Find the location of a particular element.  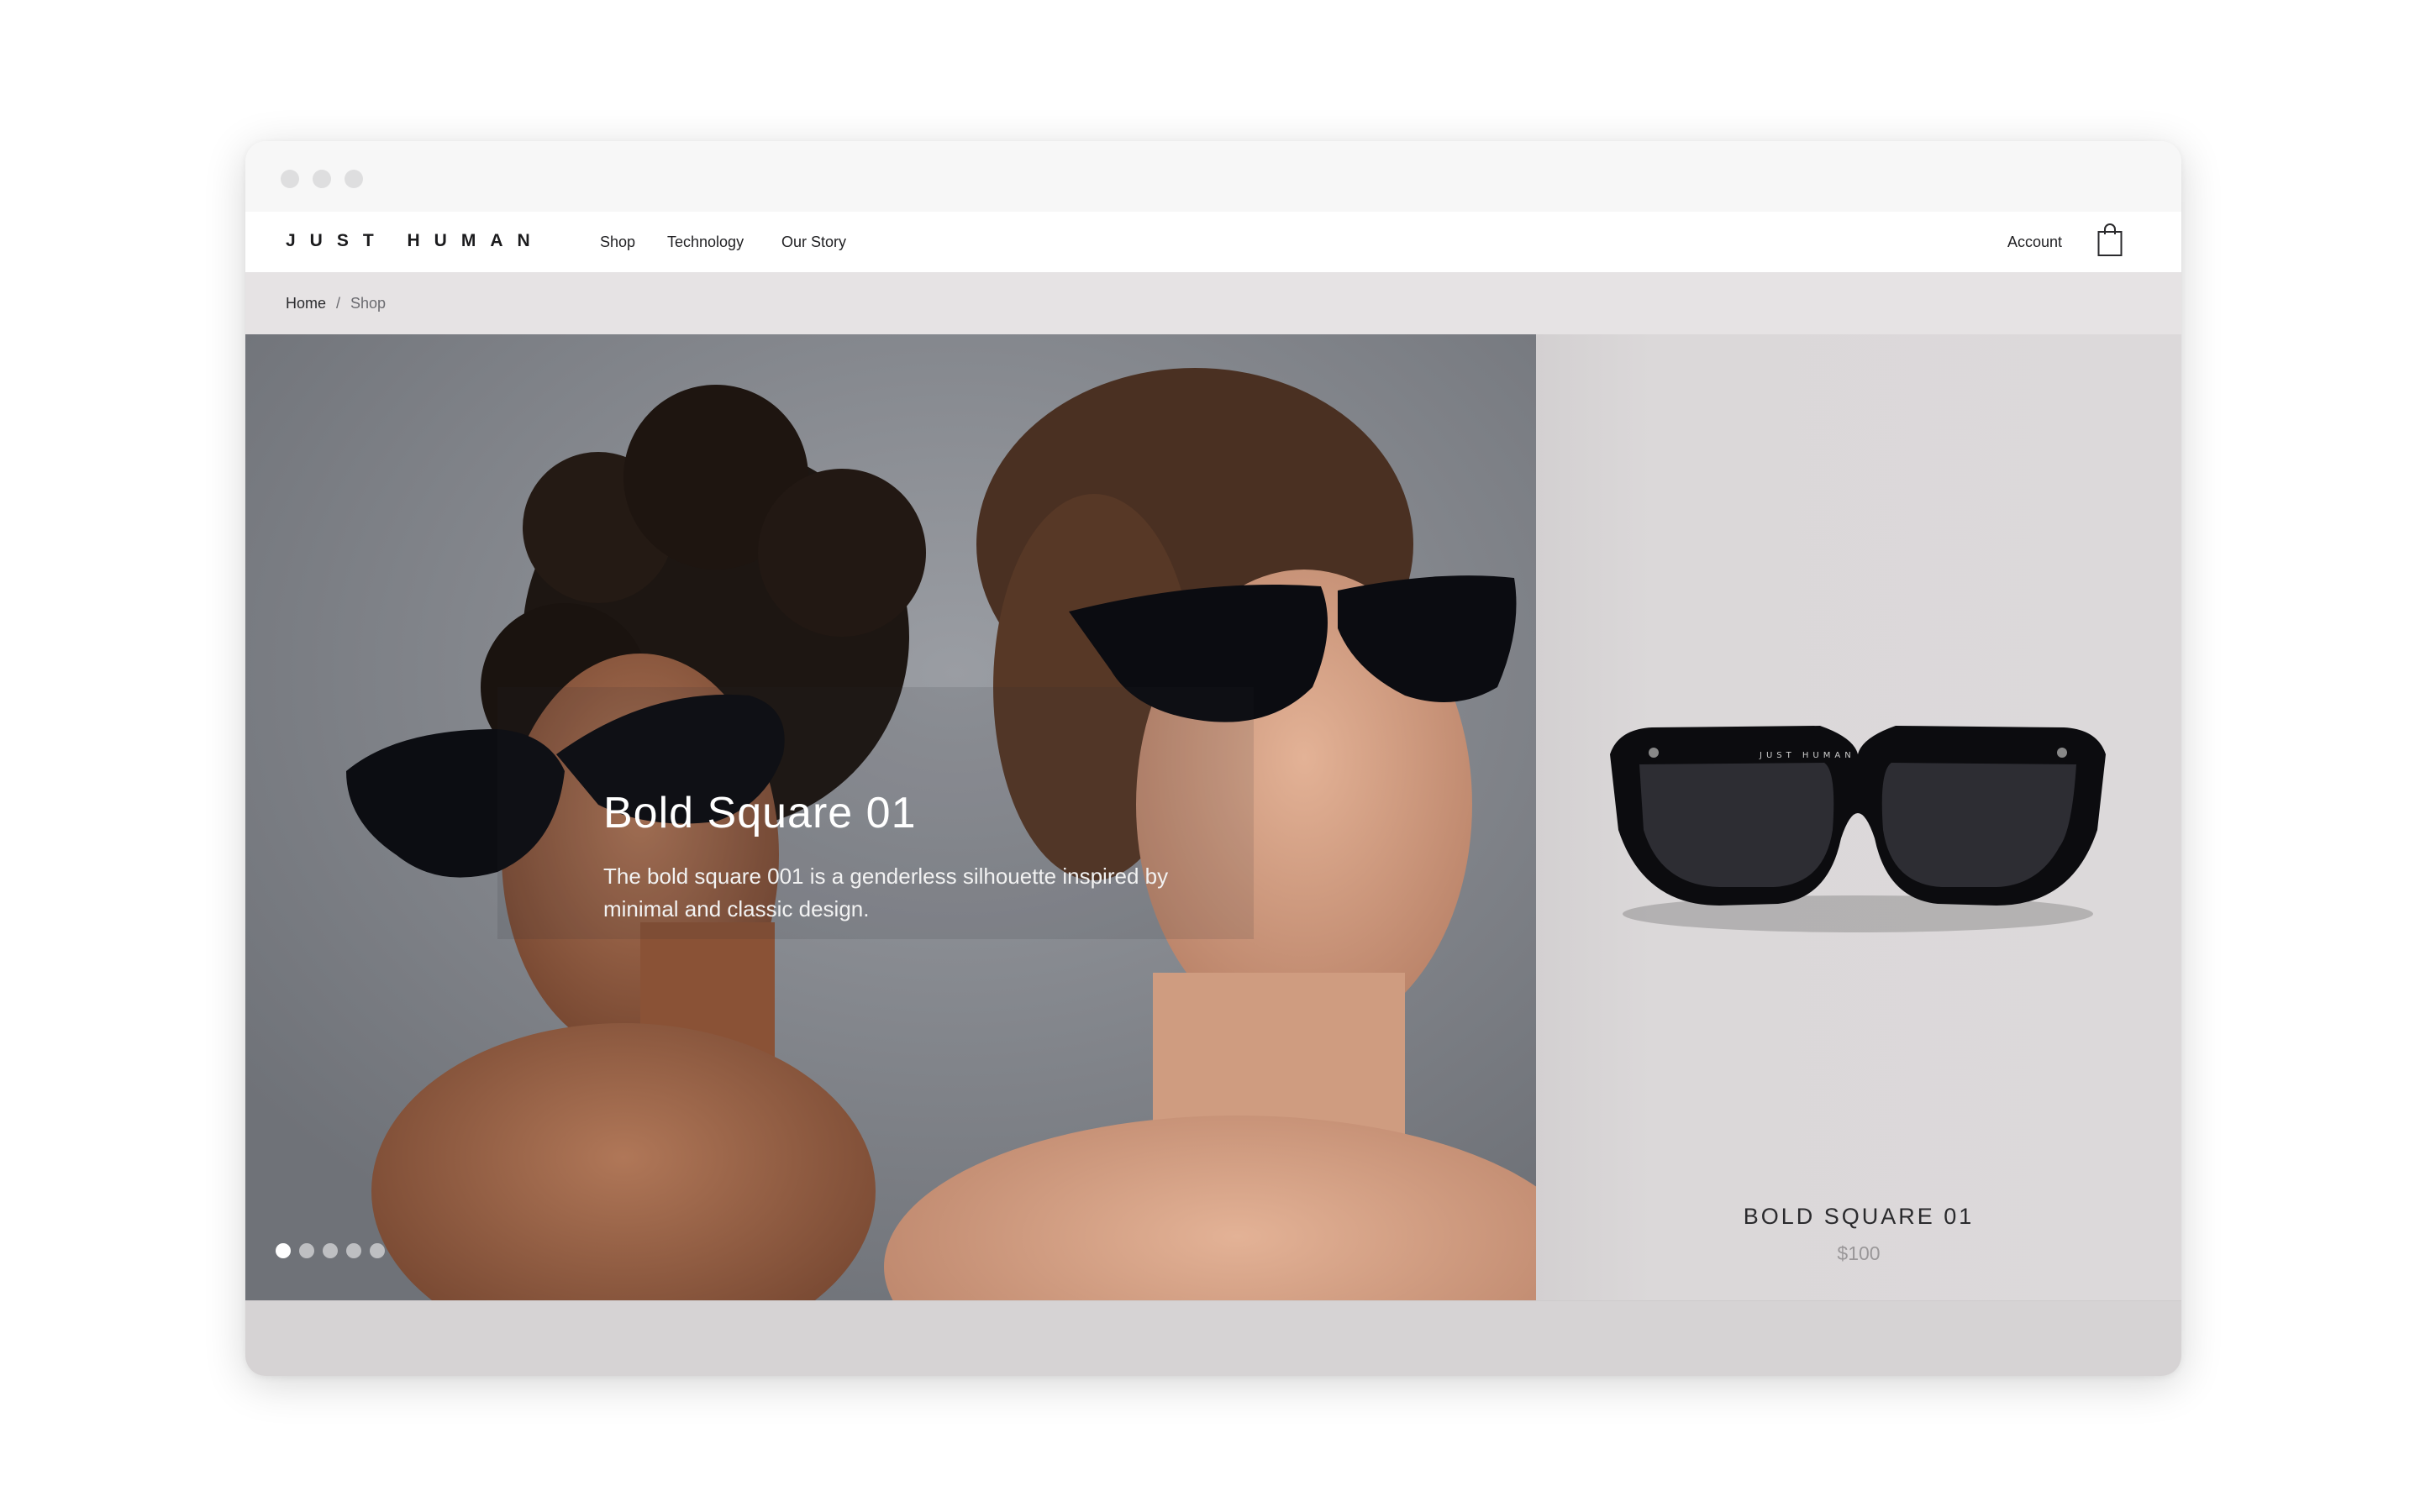

browser-titlebar is located at coordinates (1213, 176).